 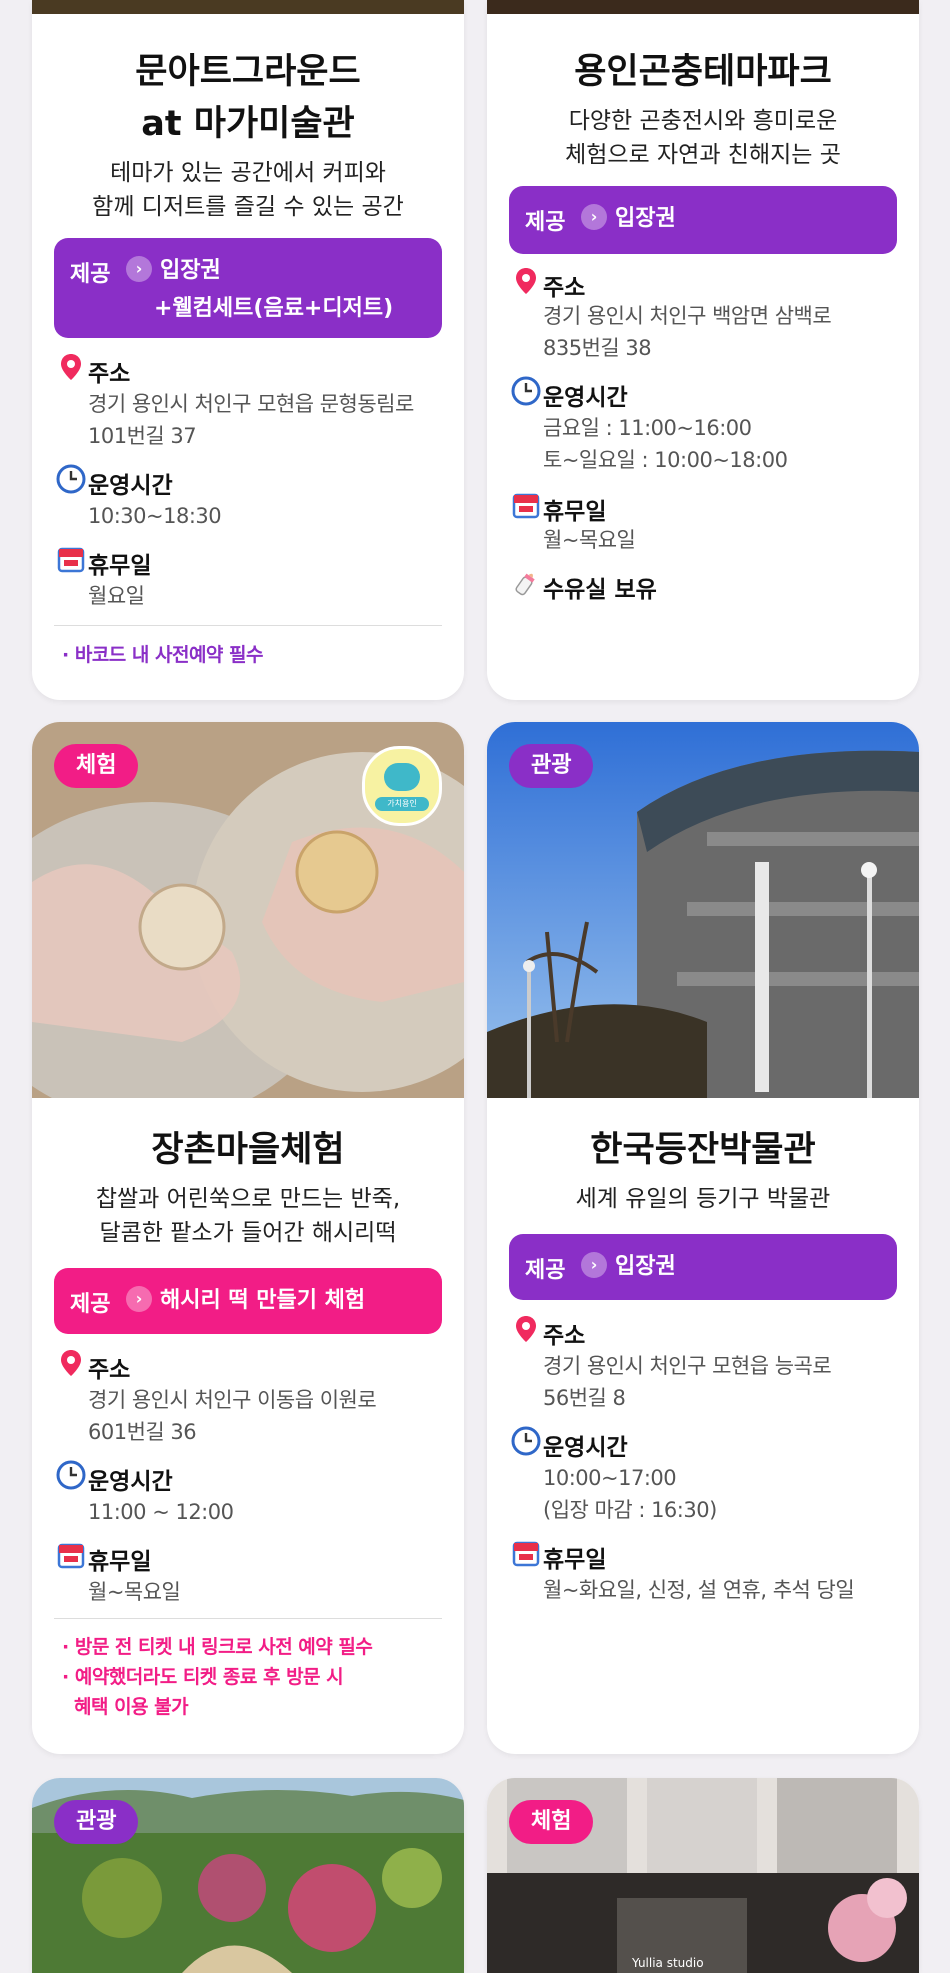 I want to click on card-title: 문아트그라운드, so click(x=248, y=72).